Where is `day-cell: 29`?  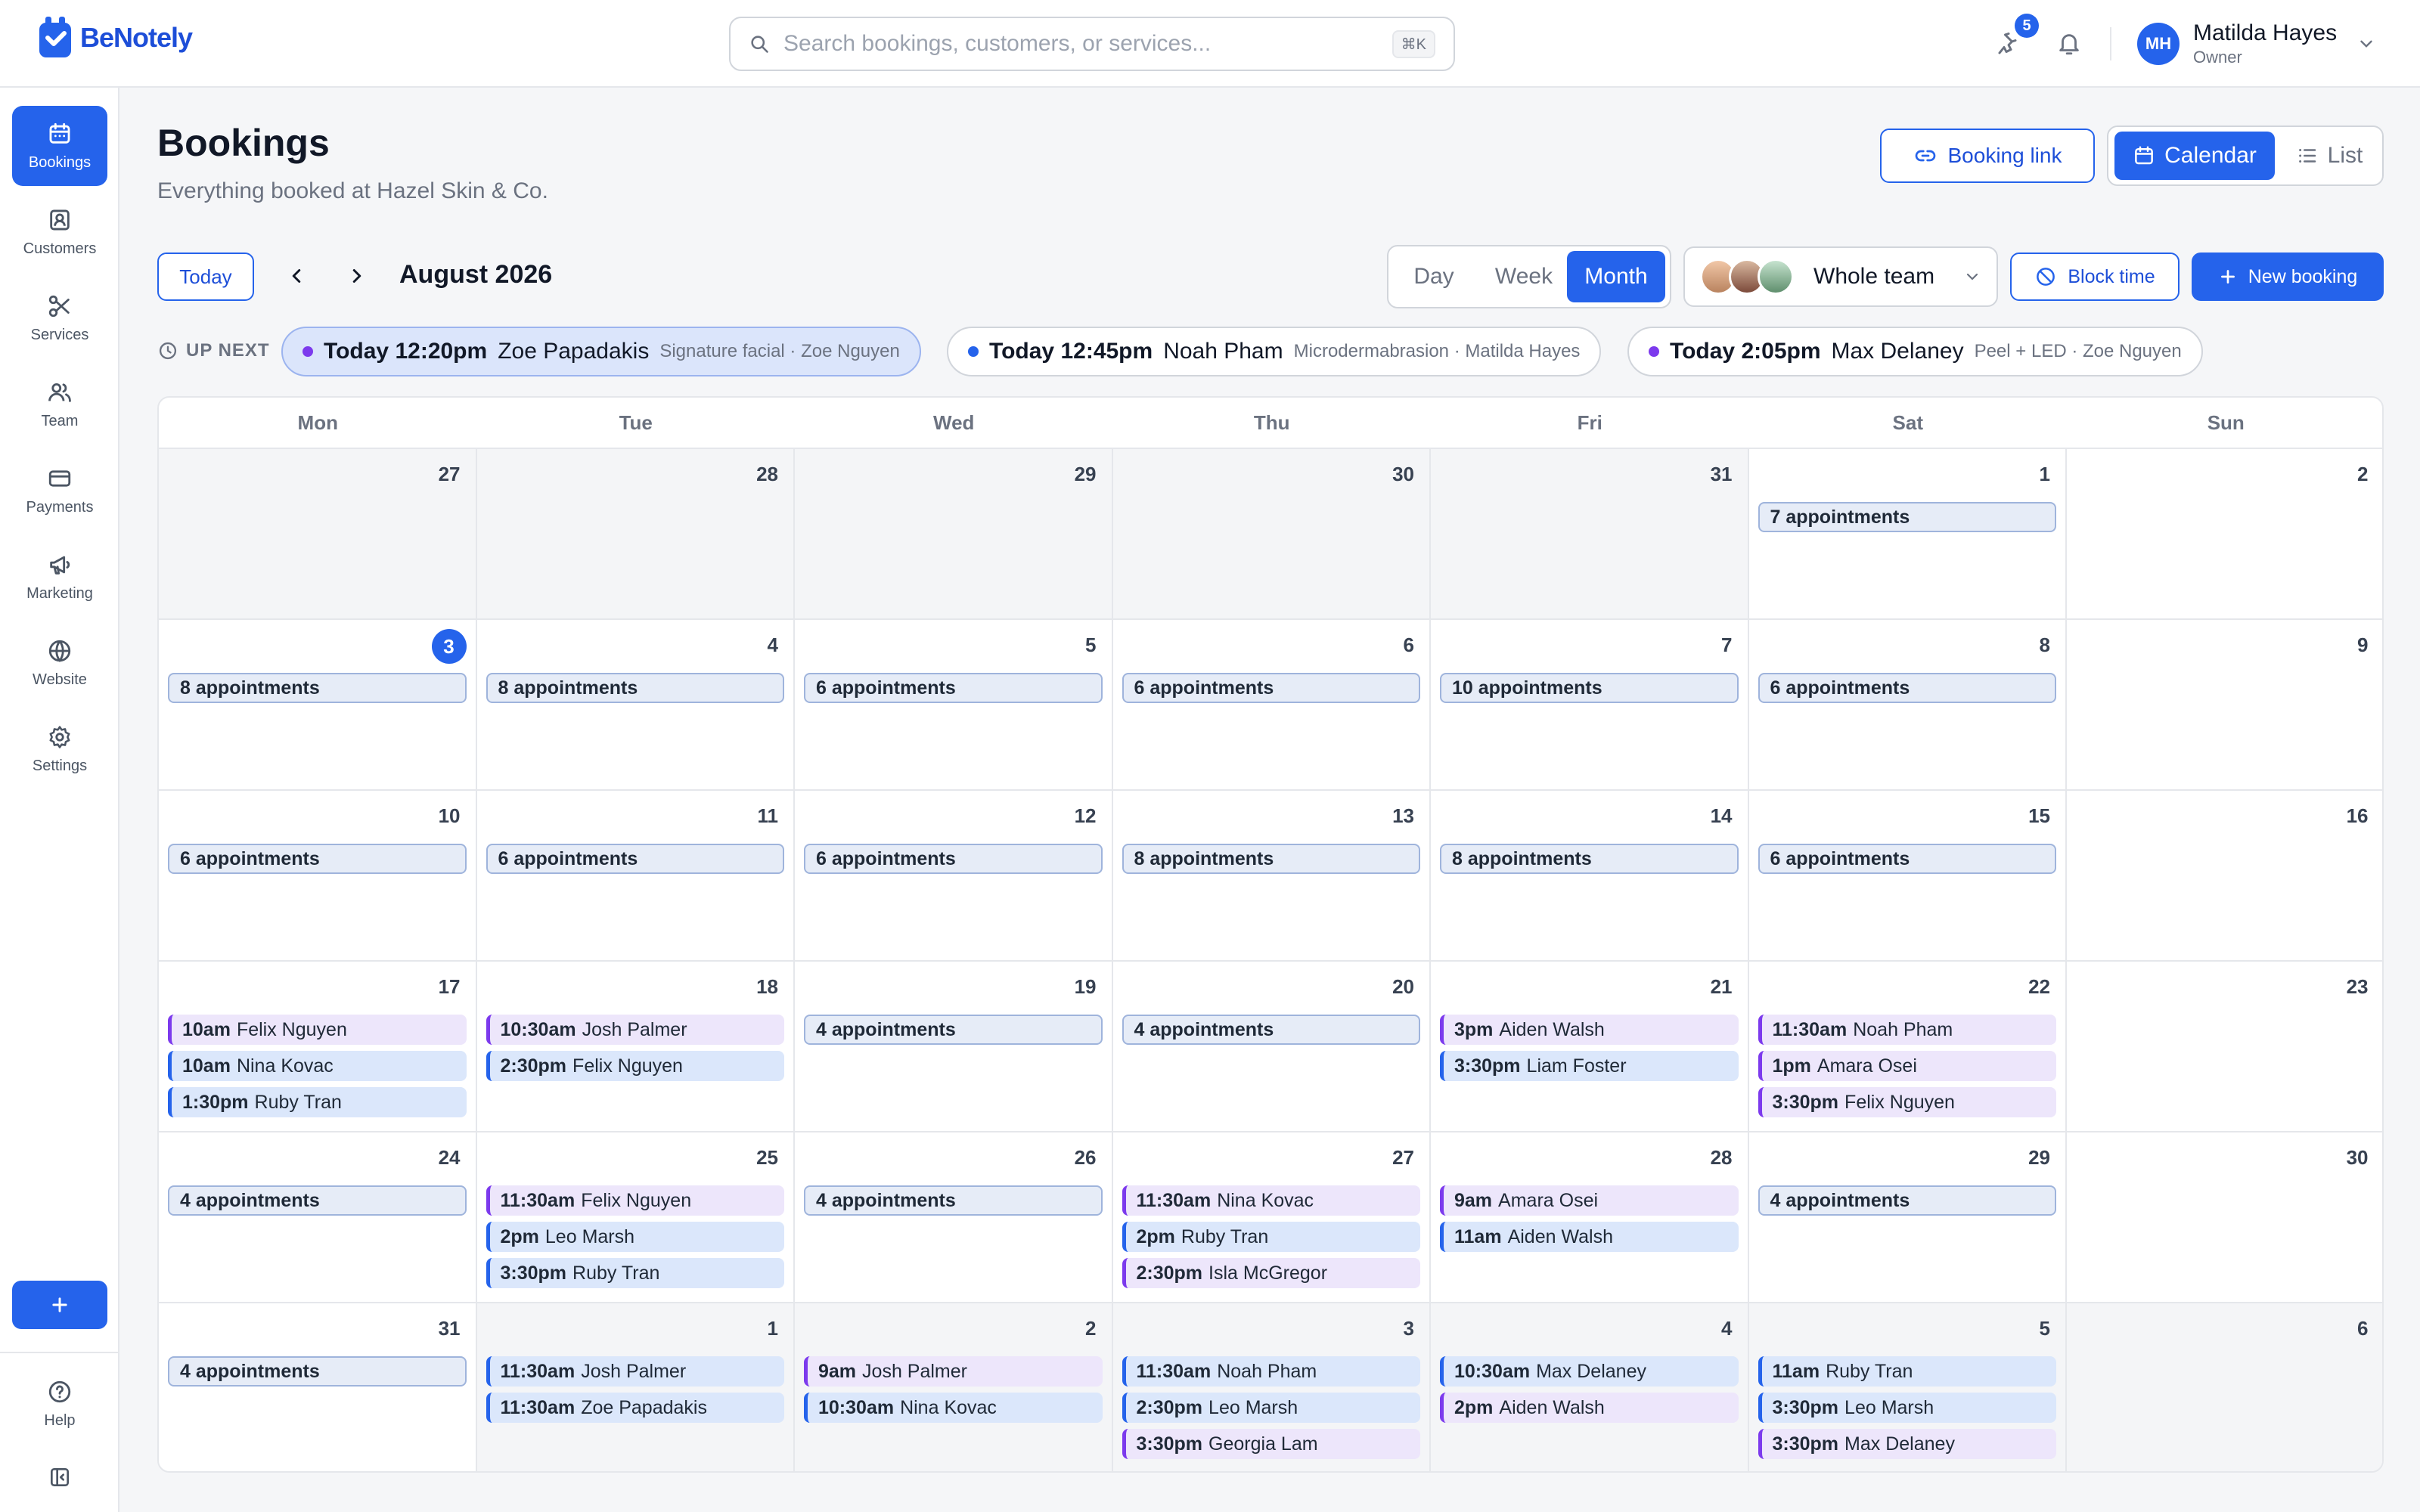
day-cell: 29 is located at coordinates (954, 533).